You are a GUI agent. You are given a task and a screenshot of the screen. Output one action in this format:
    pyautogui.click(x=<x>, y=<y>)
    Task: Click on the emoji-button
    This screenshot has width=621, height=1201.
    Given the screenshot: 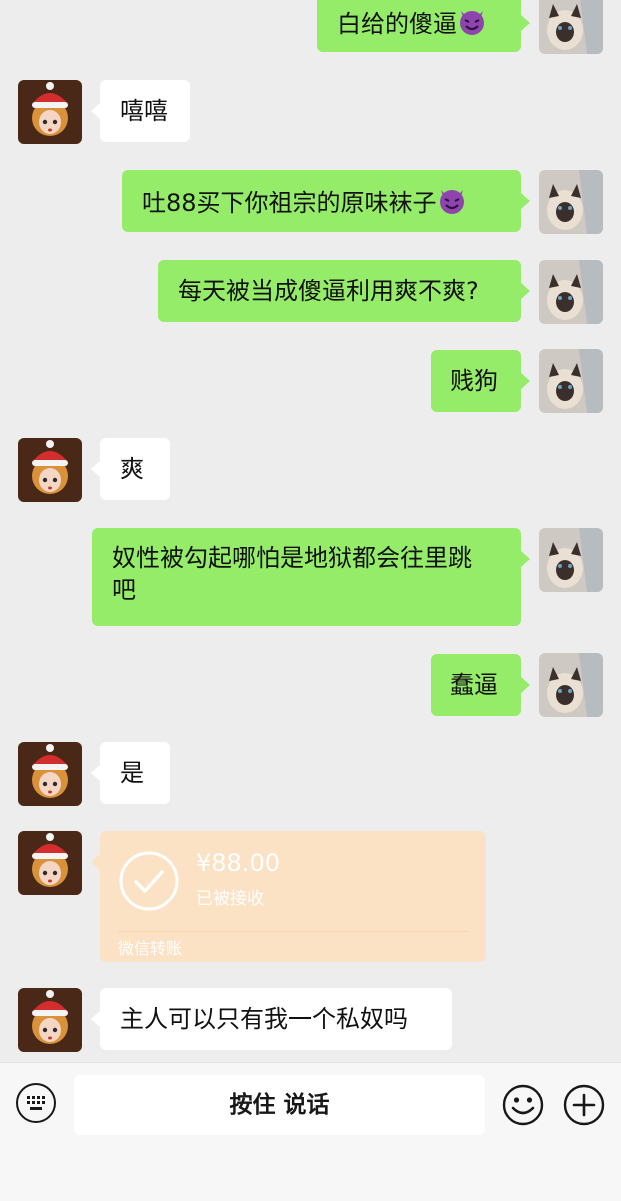 What is the action you would take?
    pyautogui.click(x=523, y=1105)
    